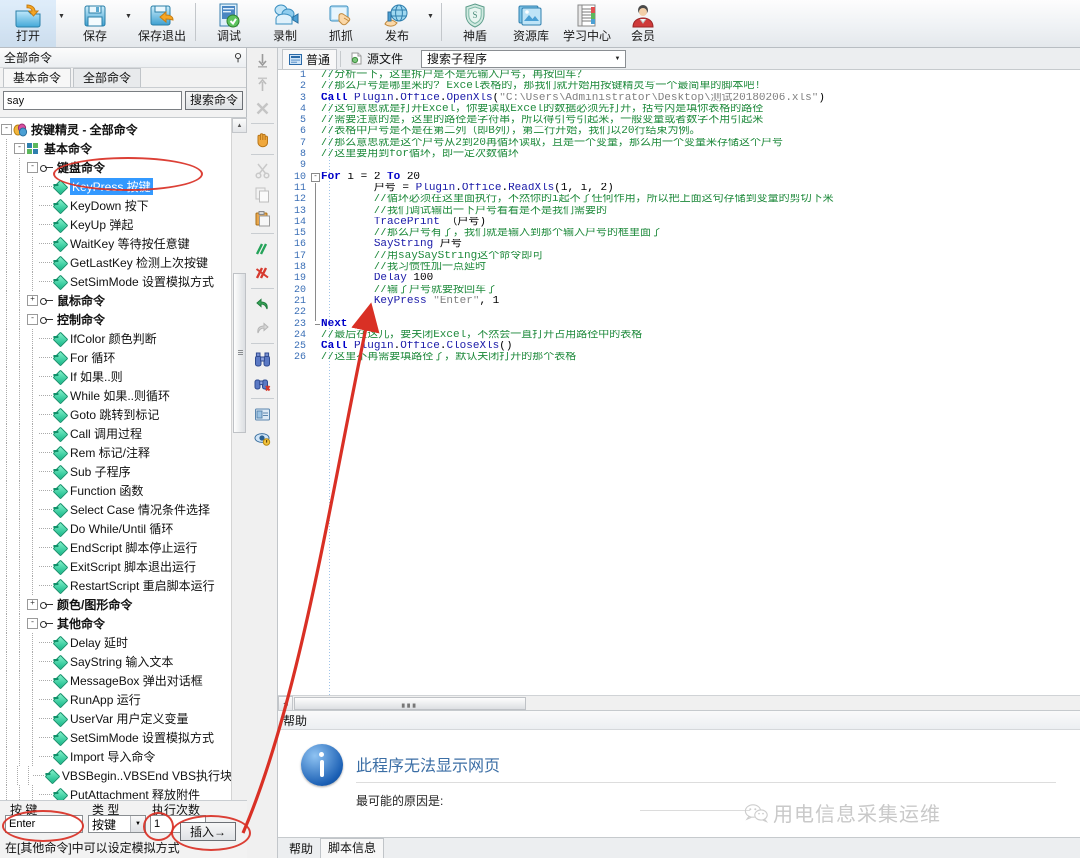  What do you see at coordinates (95, 23) in the screenshot?
I see `toolbar-button-save-disk: 保存` at bounding box center [95, 23].